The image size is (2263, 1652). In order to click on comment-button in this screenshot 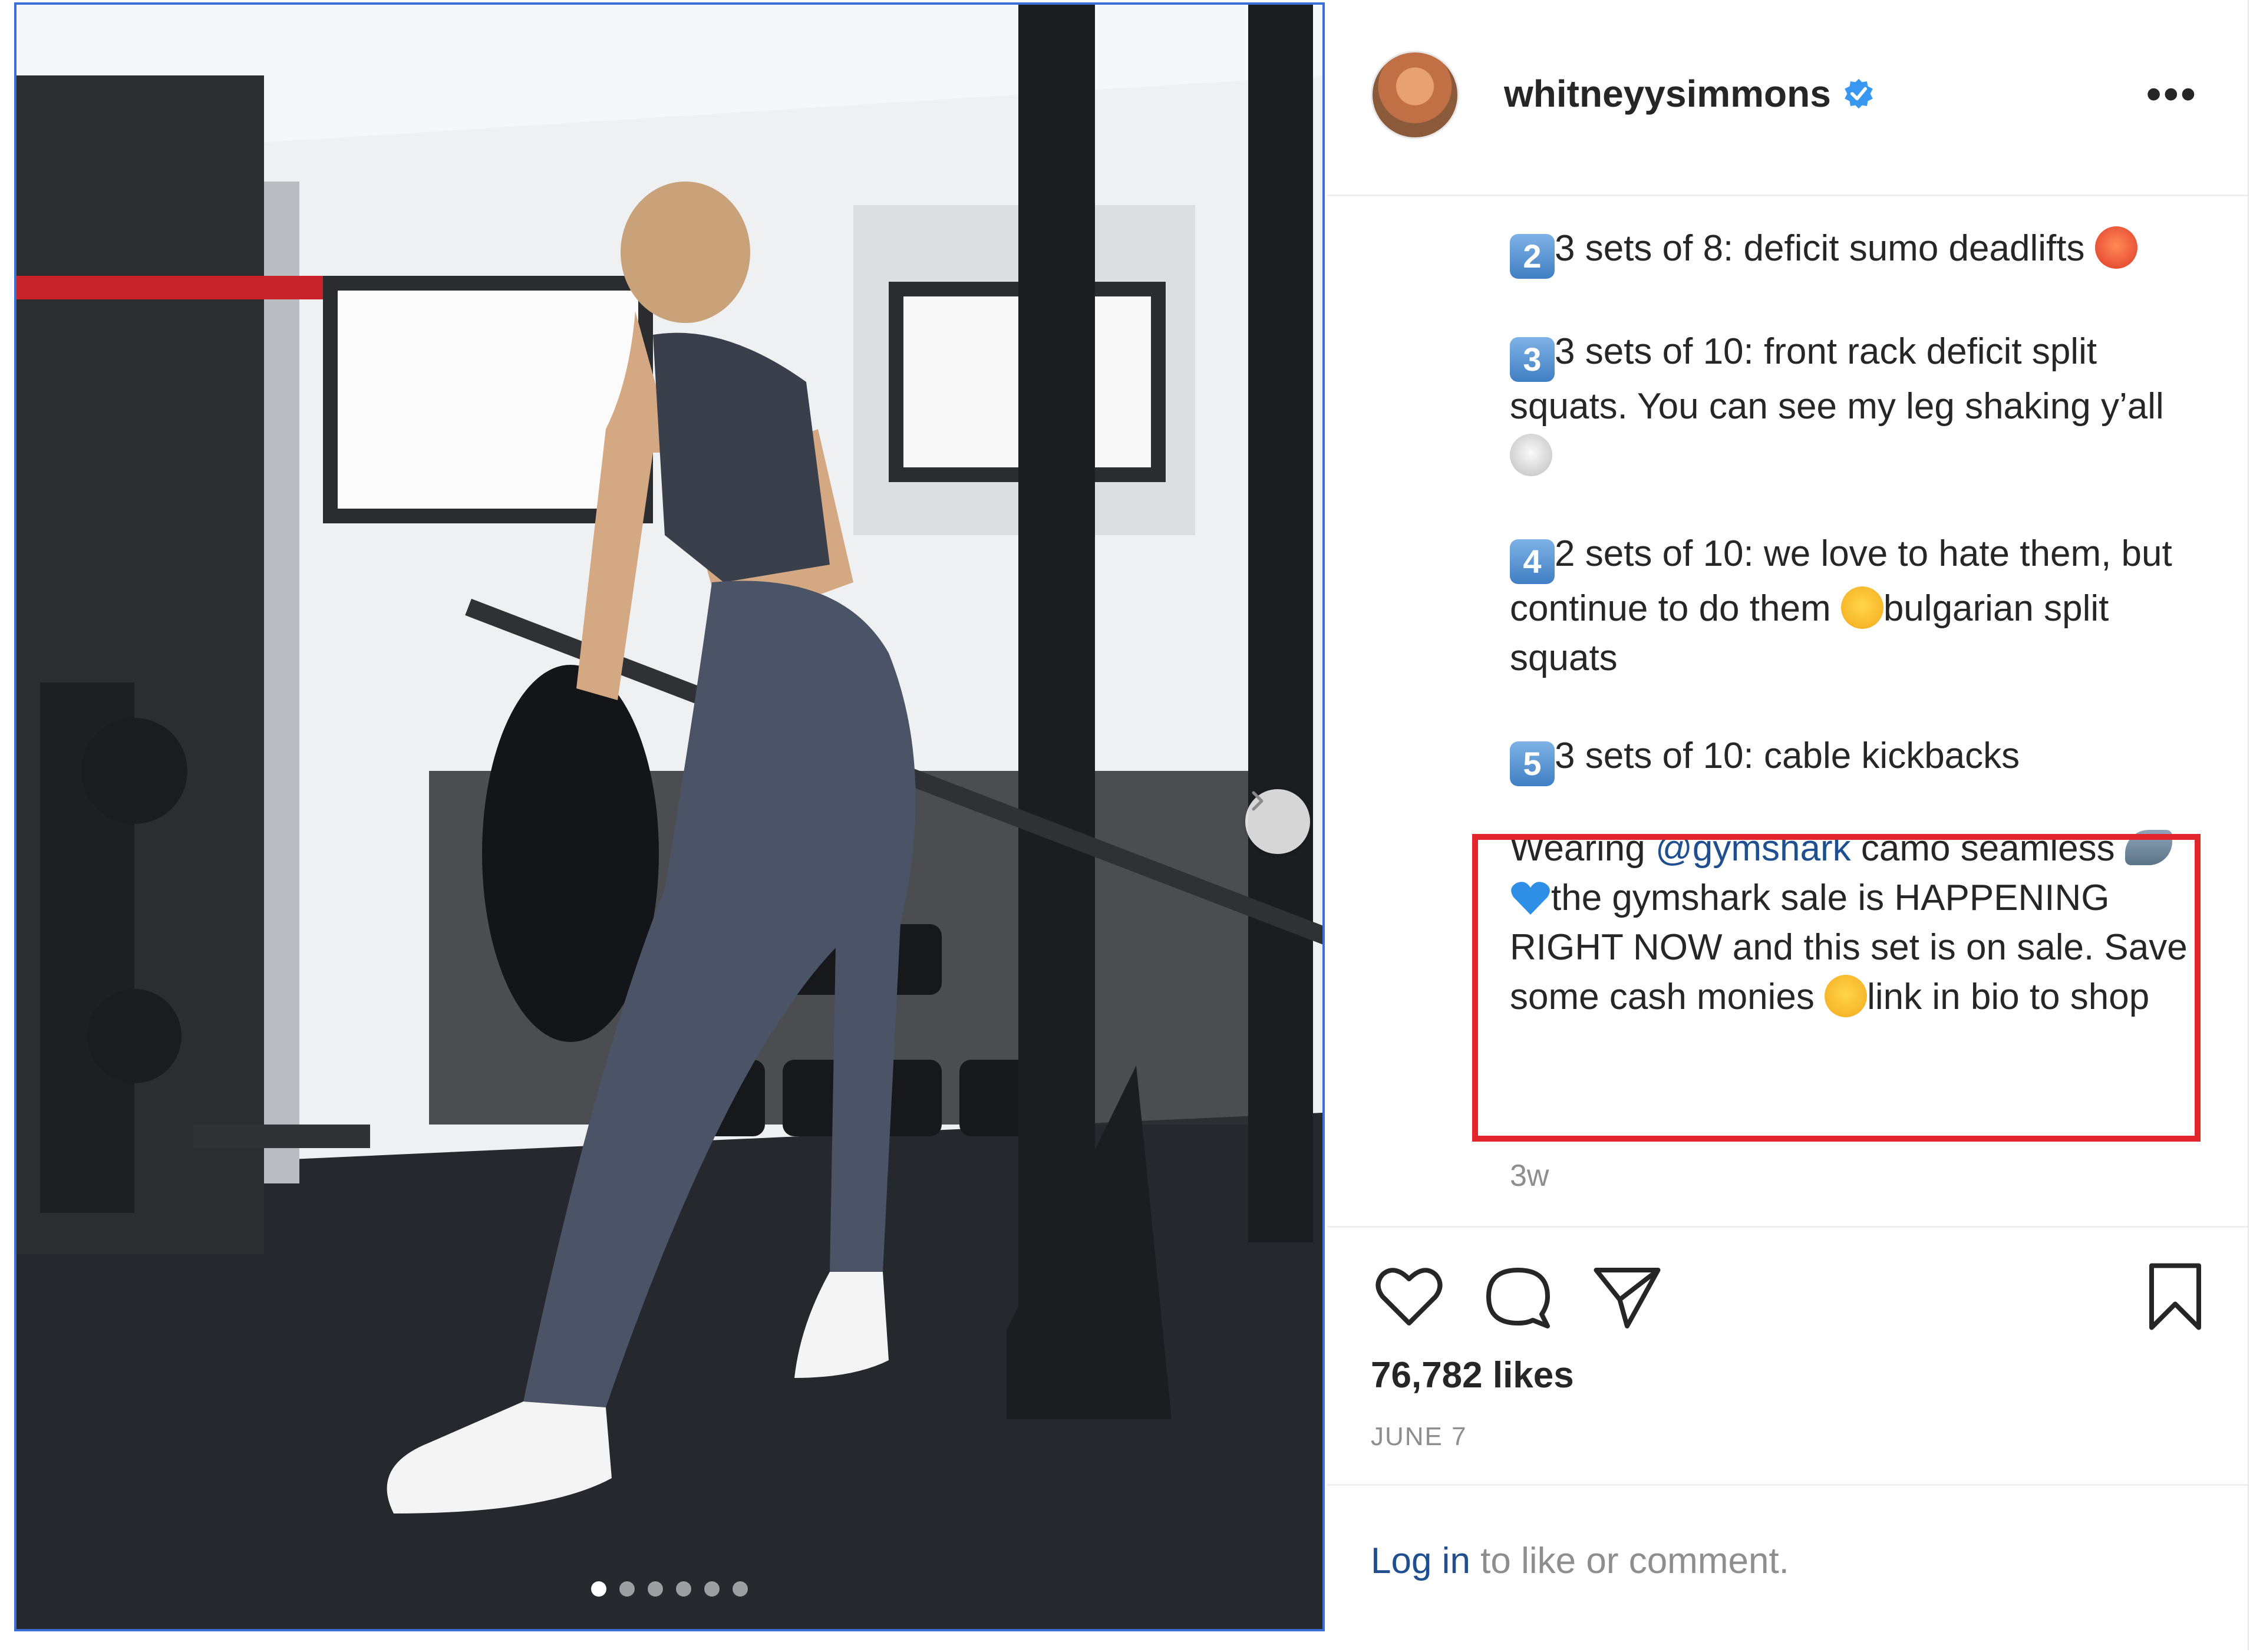, I will do `click(1518, 1296)`.